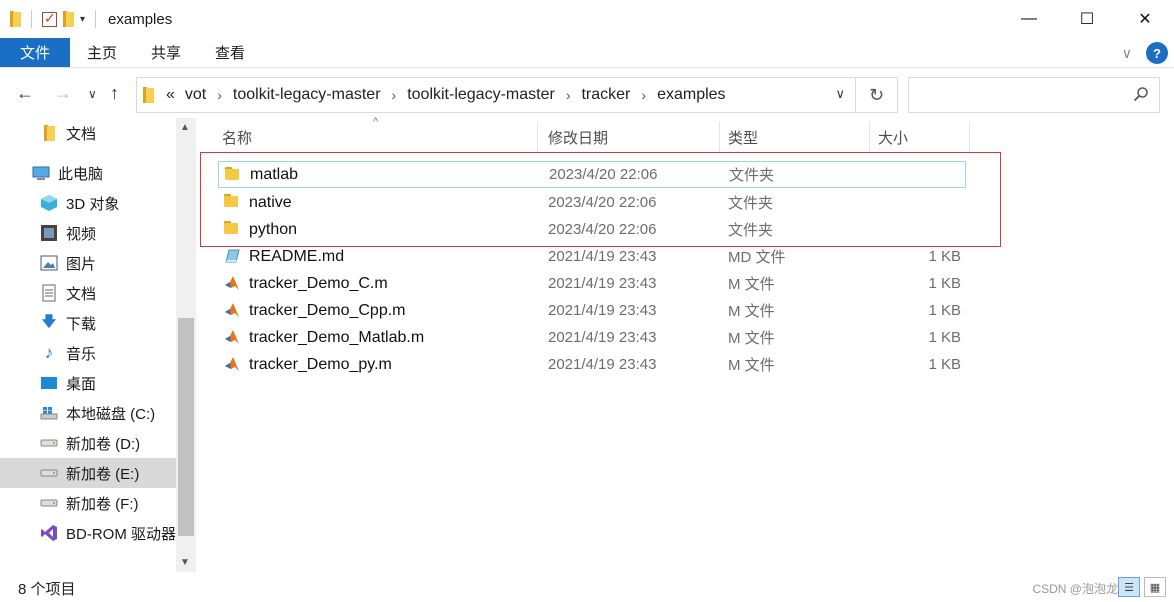 The width and height of the screenshot is (1174, 602). I want to click on music-icon: ♪, so click(49, 352).